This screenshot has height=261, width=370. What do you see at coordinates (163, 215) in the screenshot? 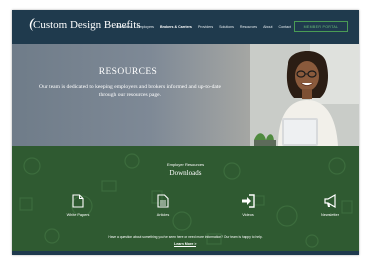
I see `resource-label: Articles` at bounding box center [163, 215].